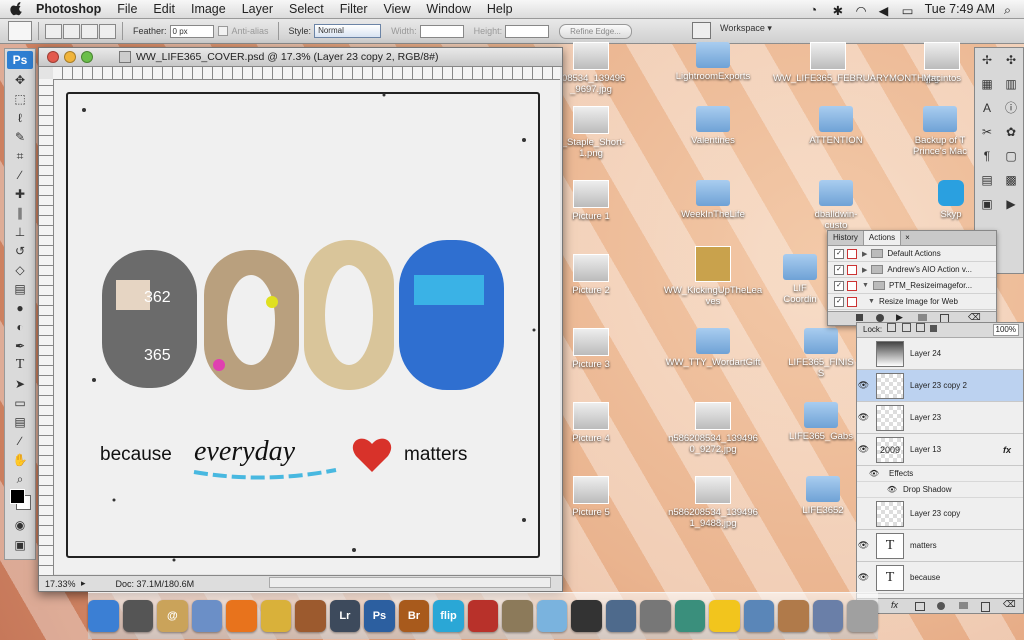  What do you see at coordinates (20, 213) in the screenshot?
I see `brush-tool-icon: ∥` at bounding box center [20, 213].